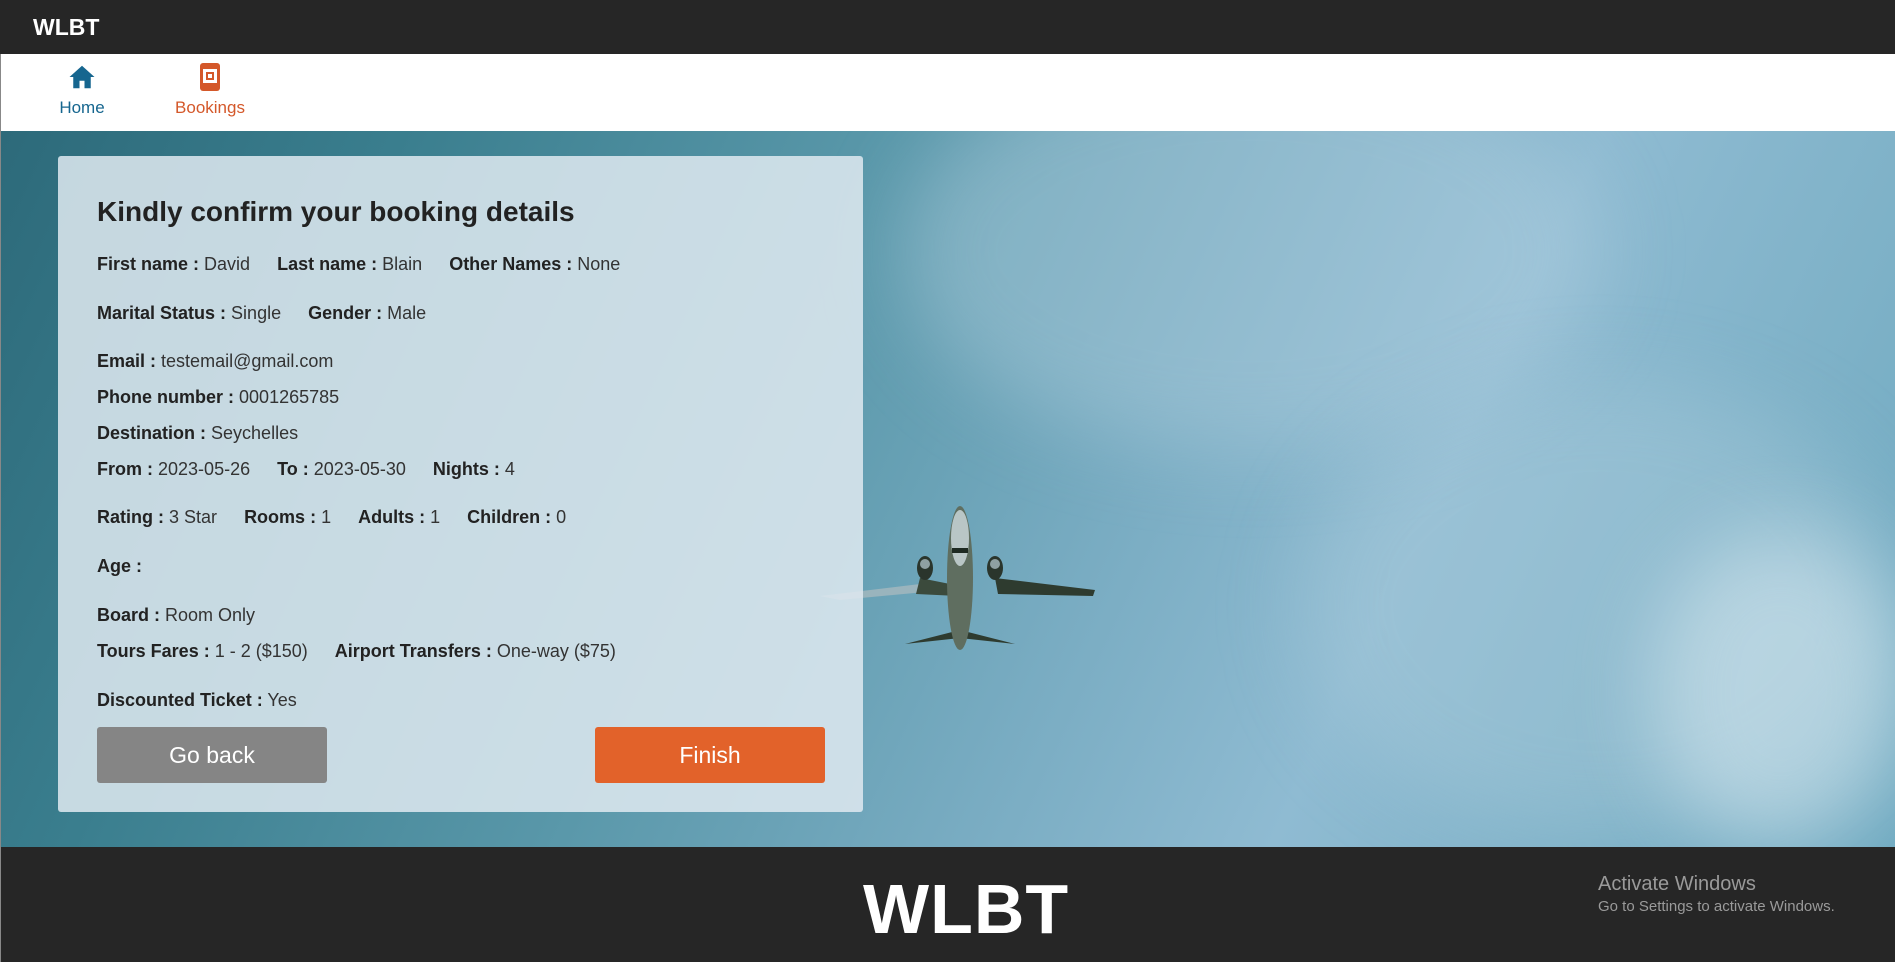  Describe the element at coordinates (128, 615) in the screenshot. I see `board-label: Board :` at that location.